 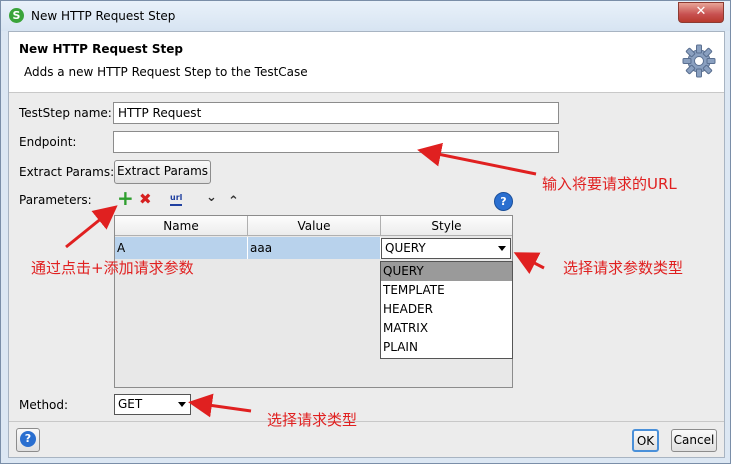 I want to click on arrow-to-style, so click(x=529, y=263).